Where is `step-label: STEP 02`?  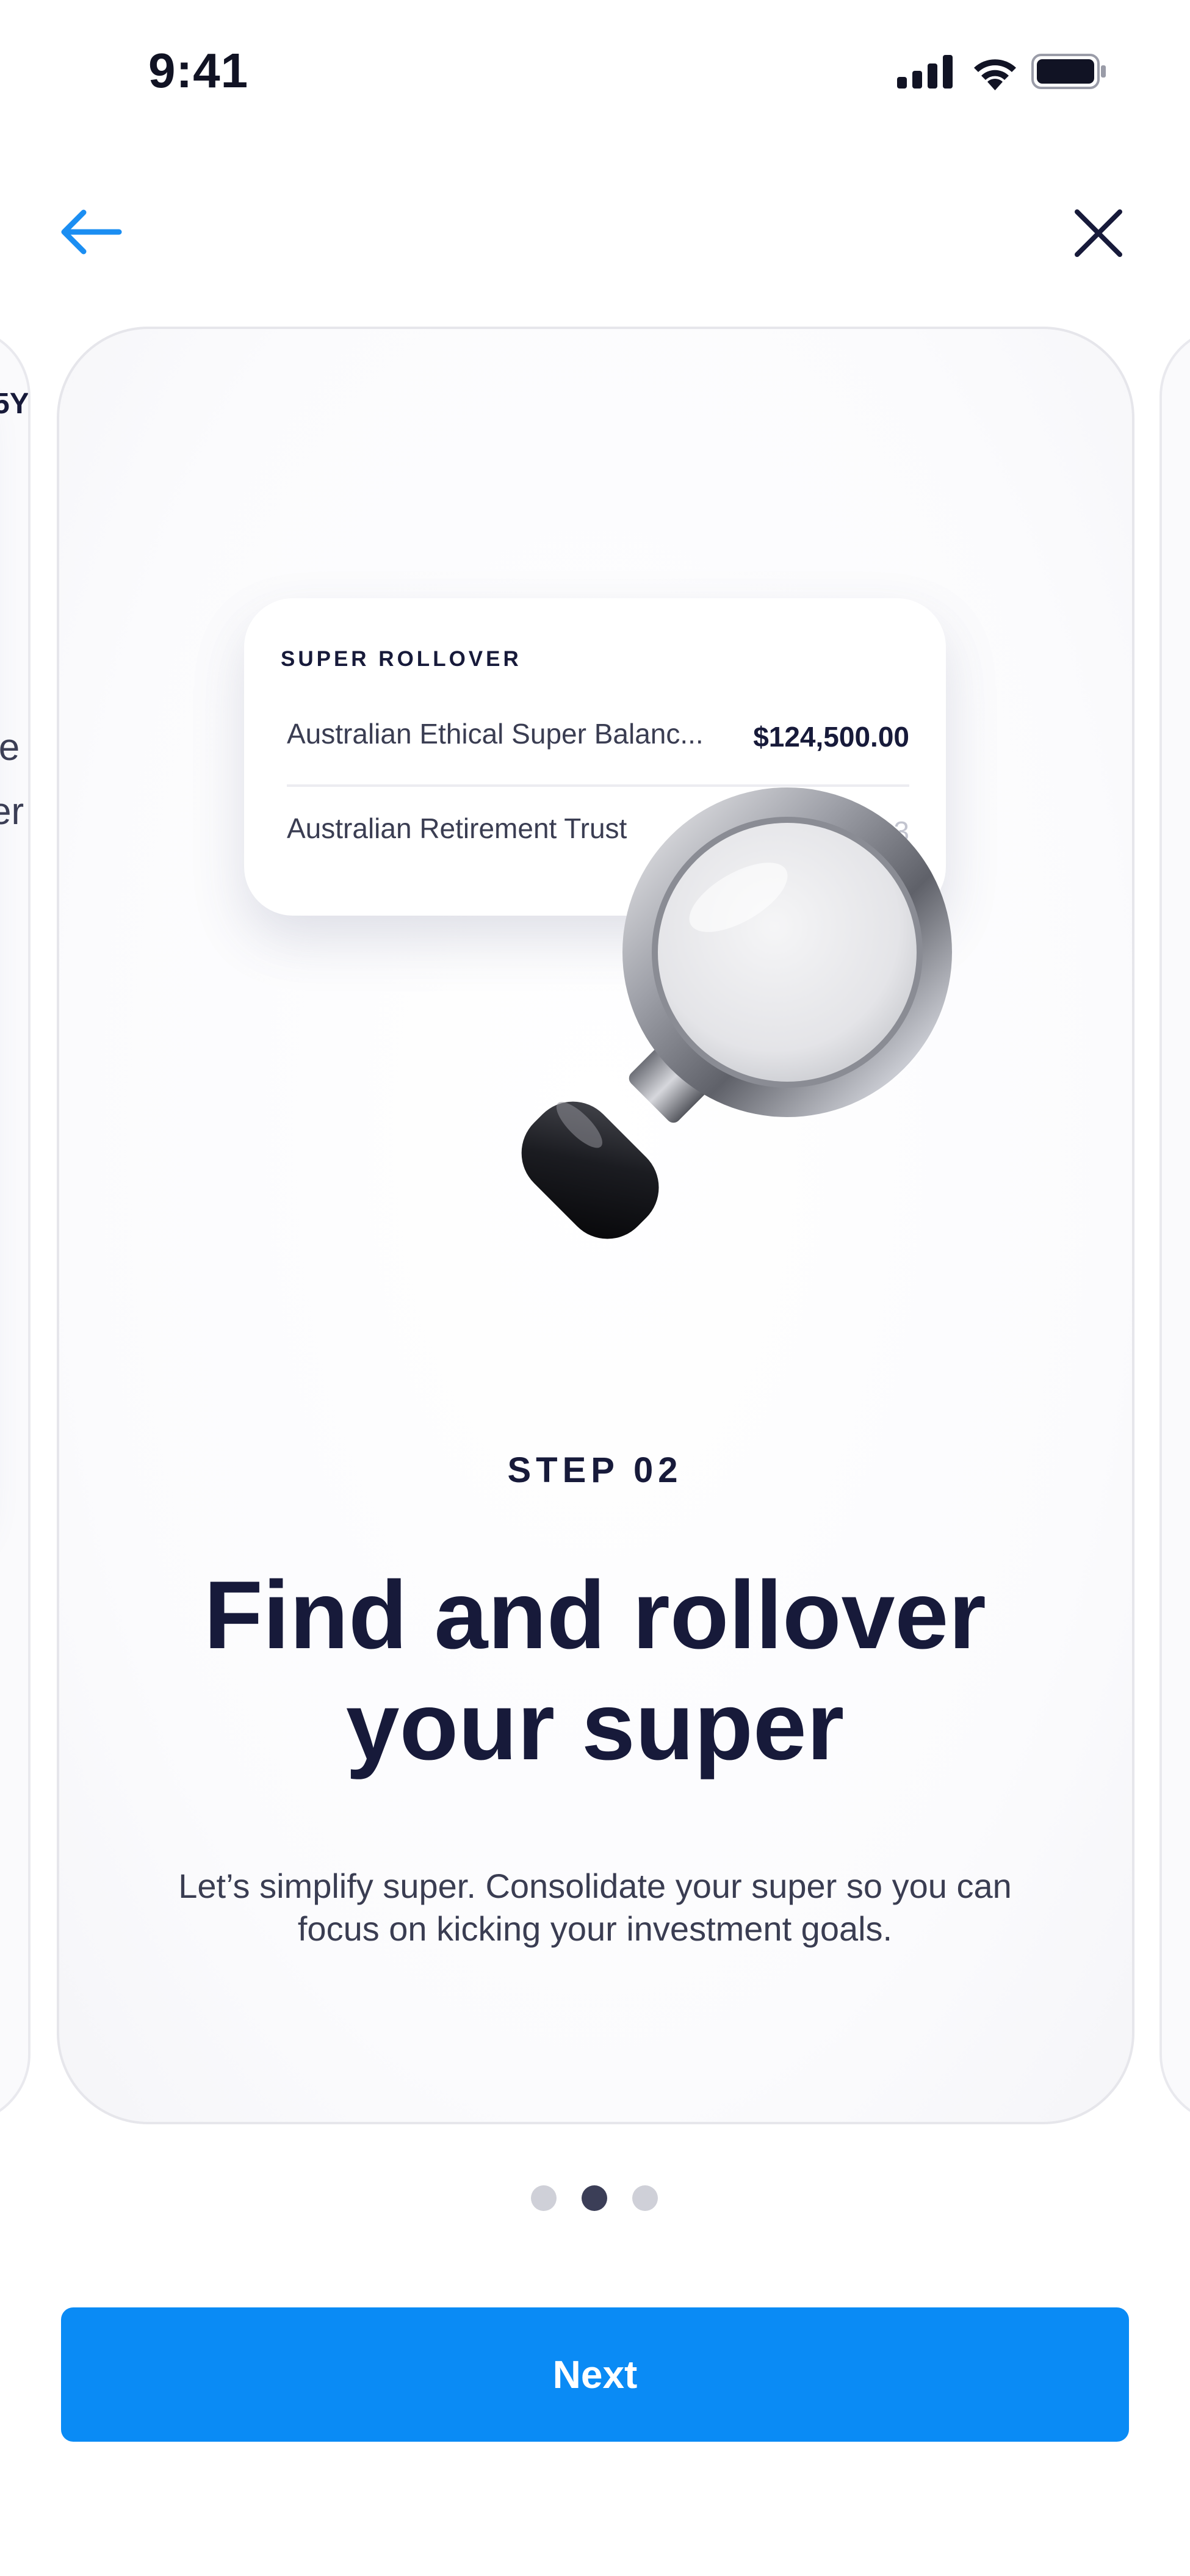
step-label: STEP 02 is located at coordinates (595, 1470).